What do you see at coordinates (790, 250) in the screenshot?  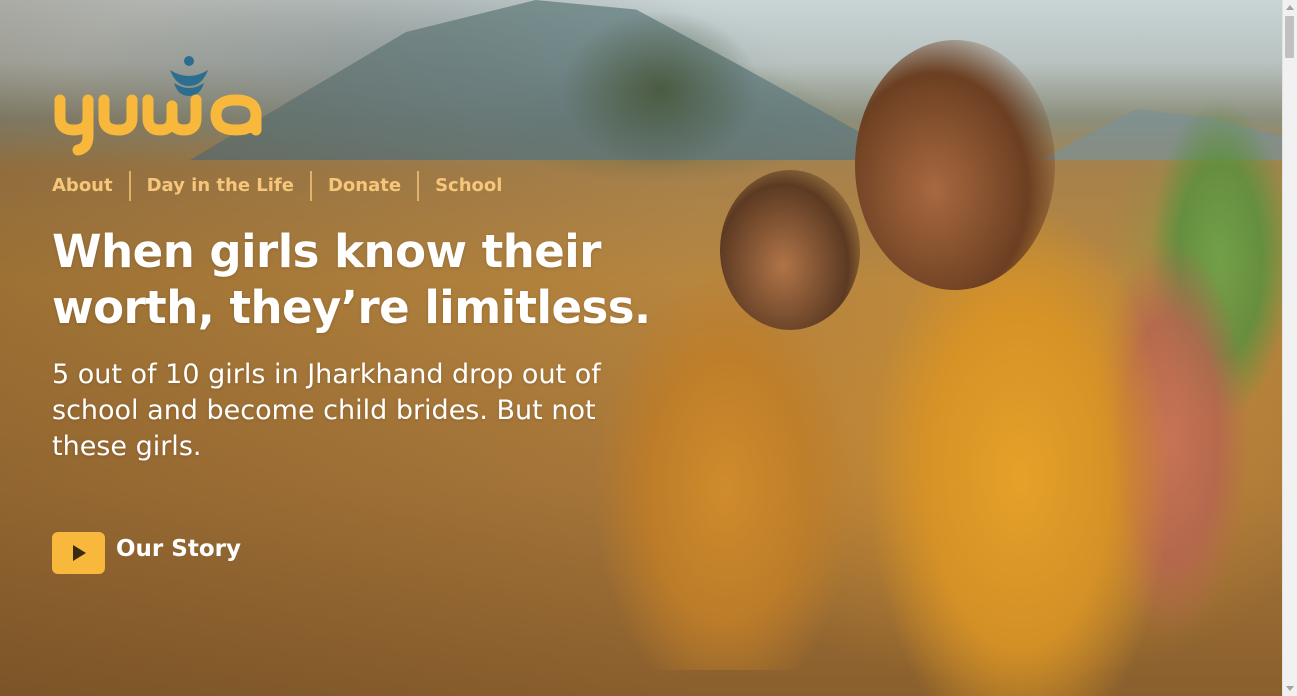 I see `girl-small-head` at bounding box center [790, 250].